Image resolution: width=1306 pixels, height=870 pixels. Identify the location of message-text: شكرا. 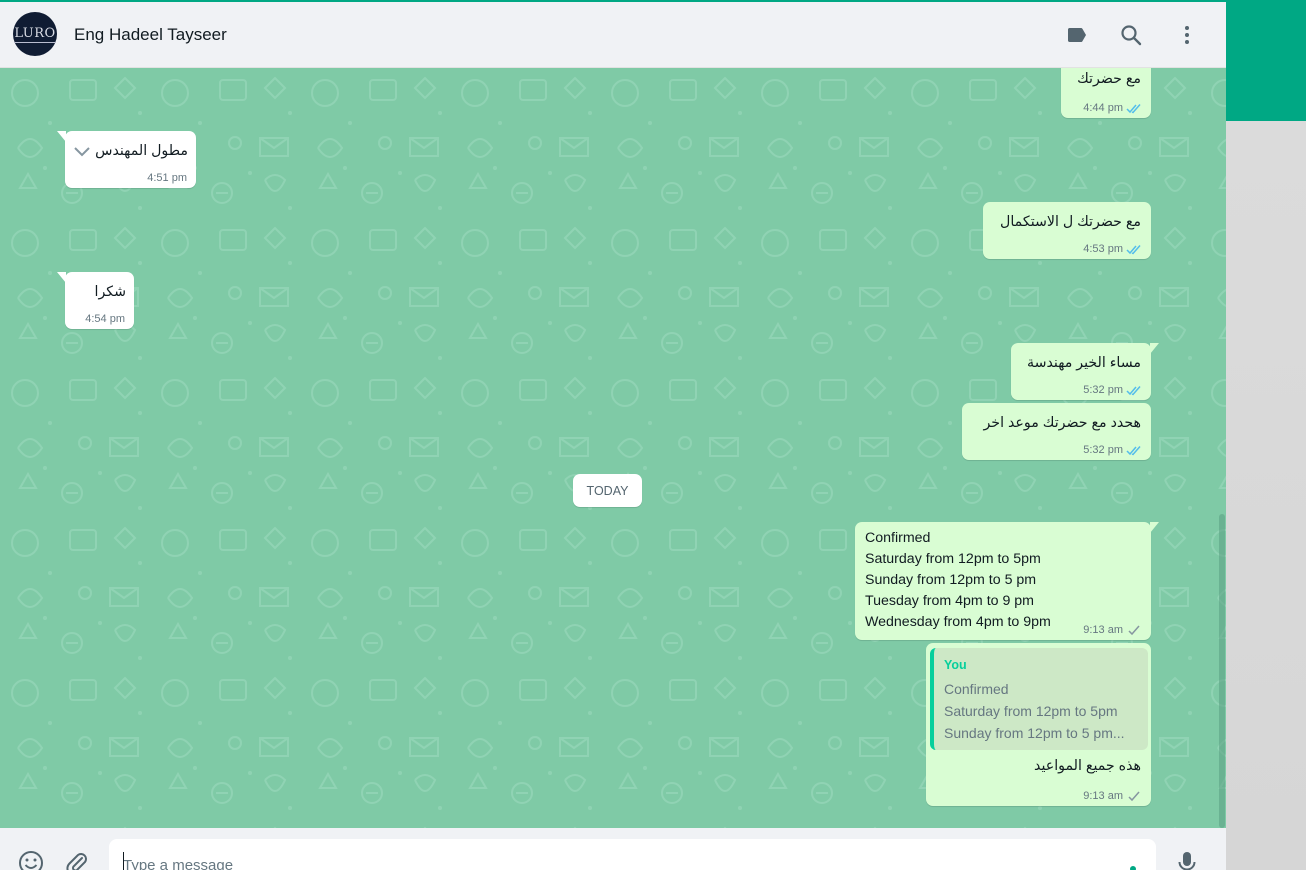
(110, 292).